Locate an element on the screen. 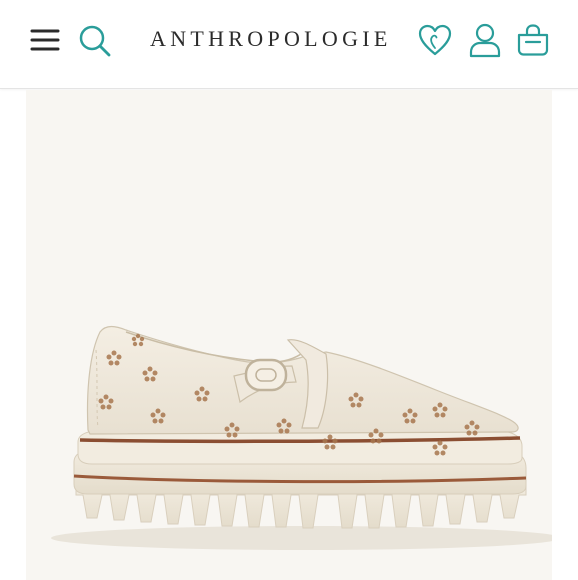  brand-logo: ANTHROPOLOGIE is located at coordinates (271, 39).